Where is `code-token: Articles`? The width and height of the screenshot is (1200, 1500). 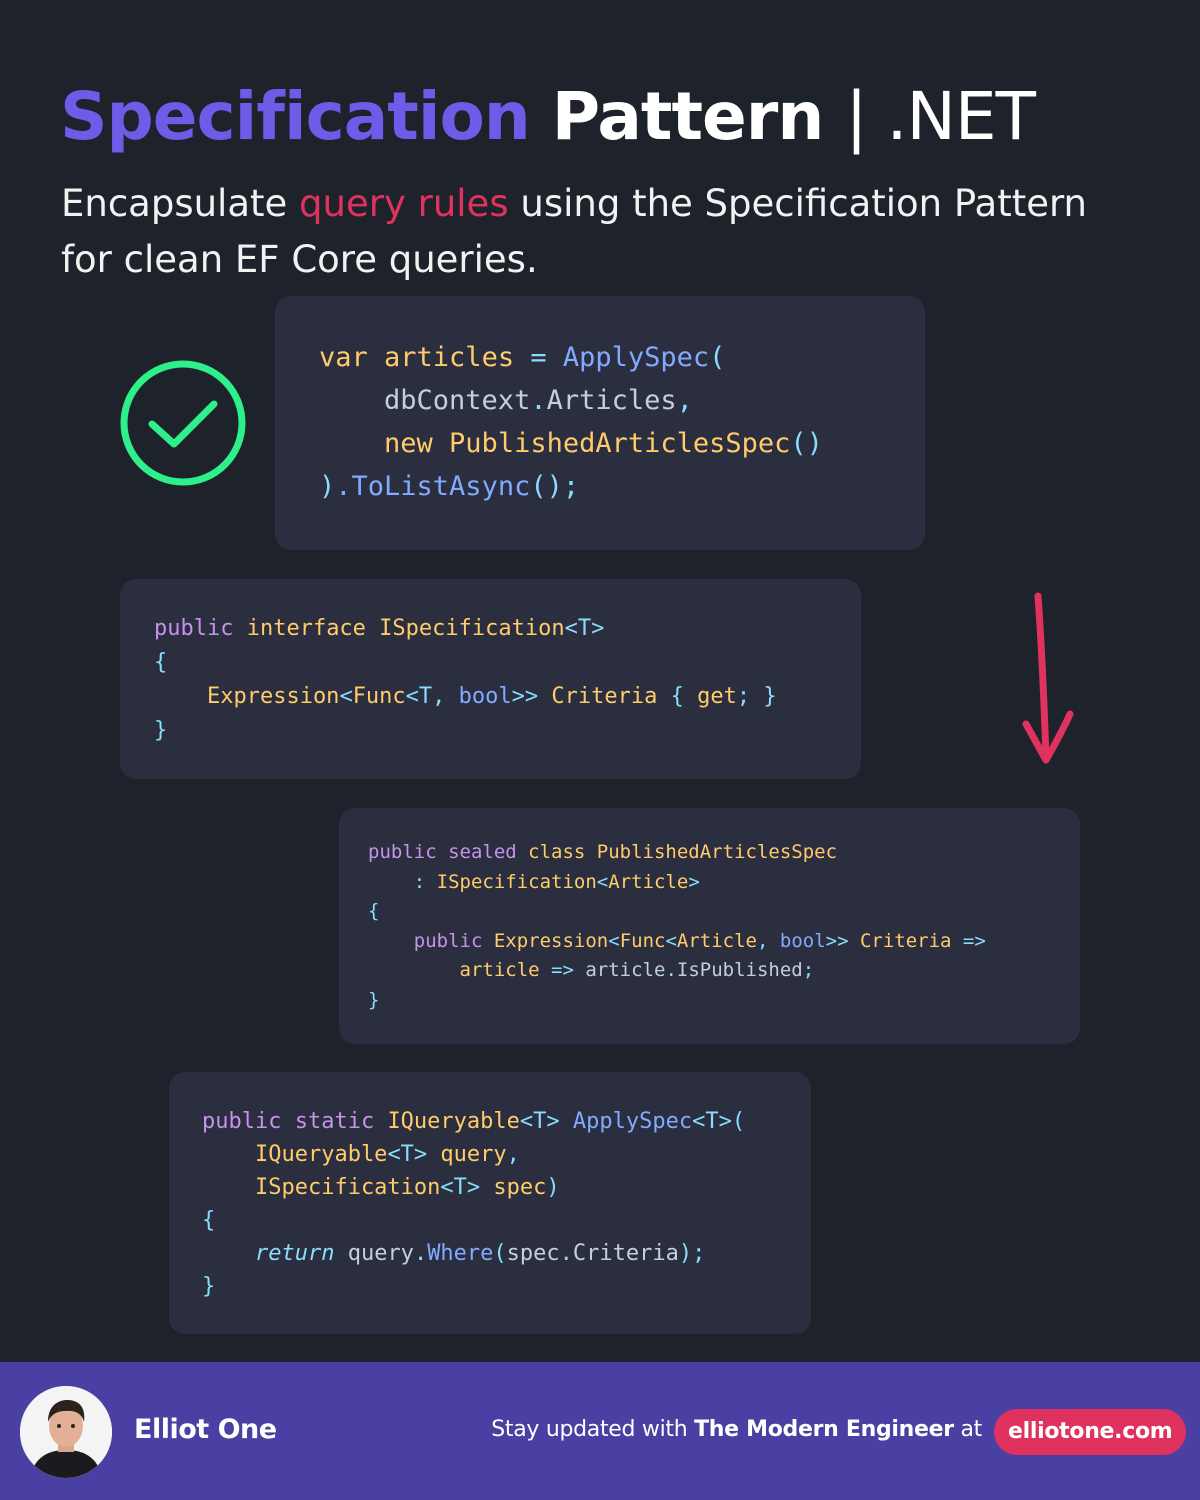 code-token: Articles is located at coordinates (611, 400).